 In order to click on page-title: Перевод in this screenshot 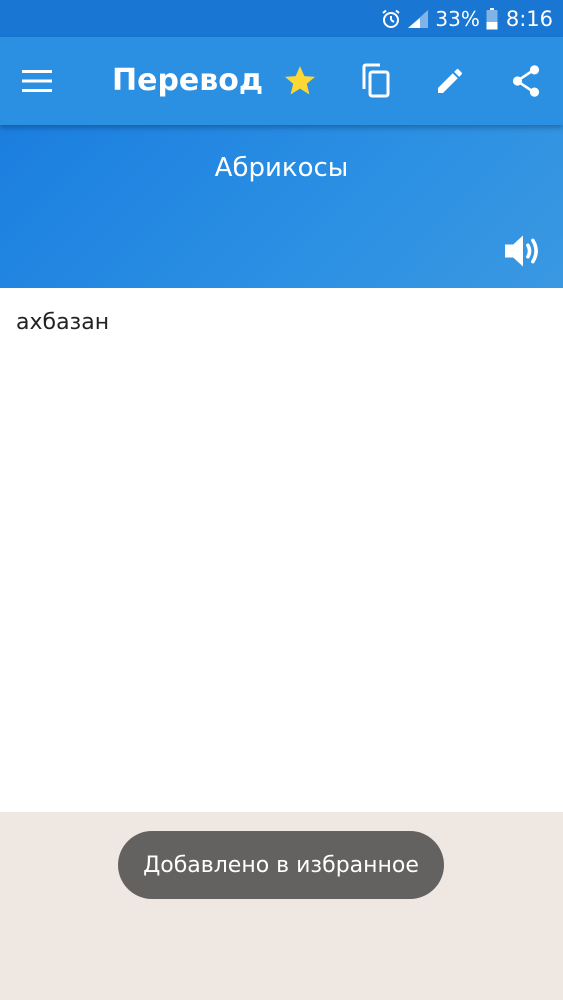, I will do `click(188, 80)`.